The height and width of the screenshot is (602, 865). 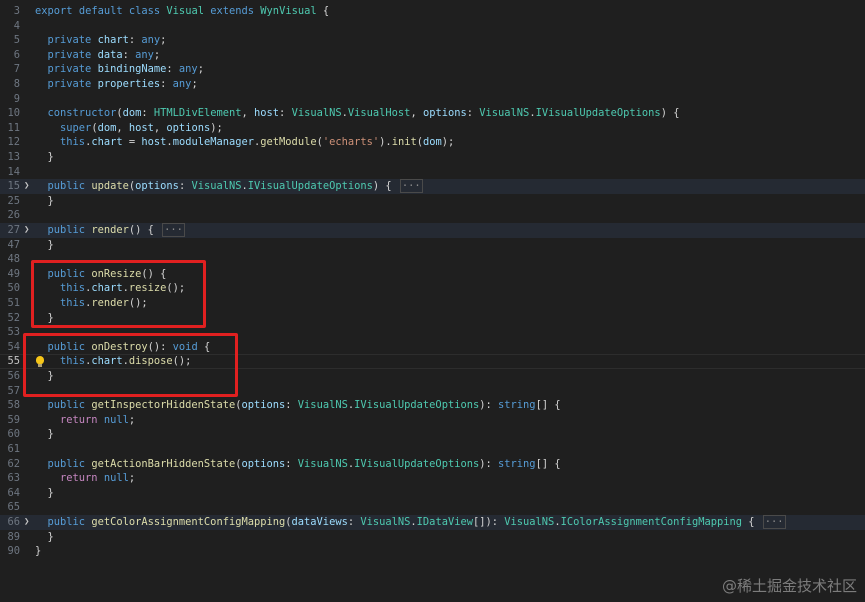 What do you see at coordinates (13, 215) in the screenshot?
I see `line-number: 26` at bounding box center [13, 215].